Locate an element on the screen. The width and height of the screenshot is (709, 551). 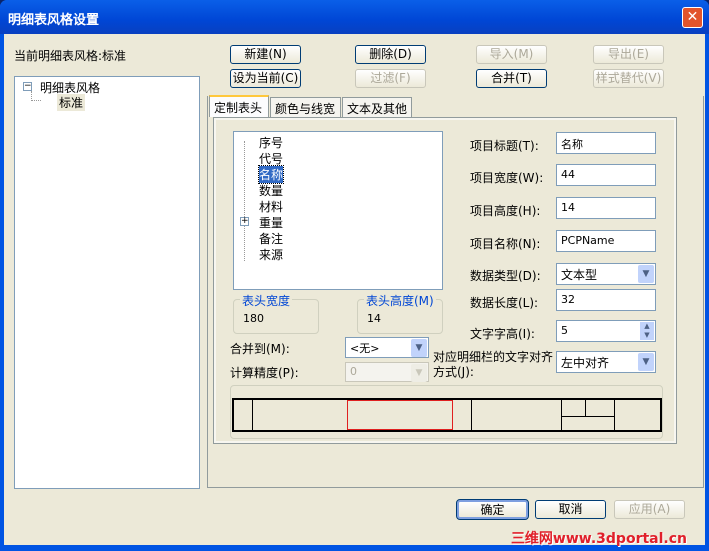
apply-button: 应用(A) is located at coordinates (649, 509).